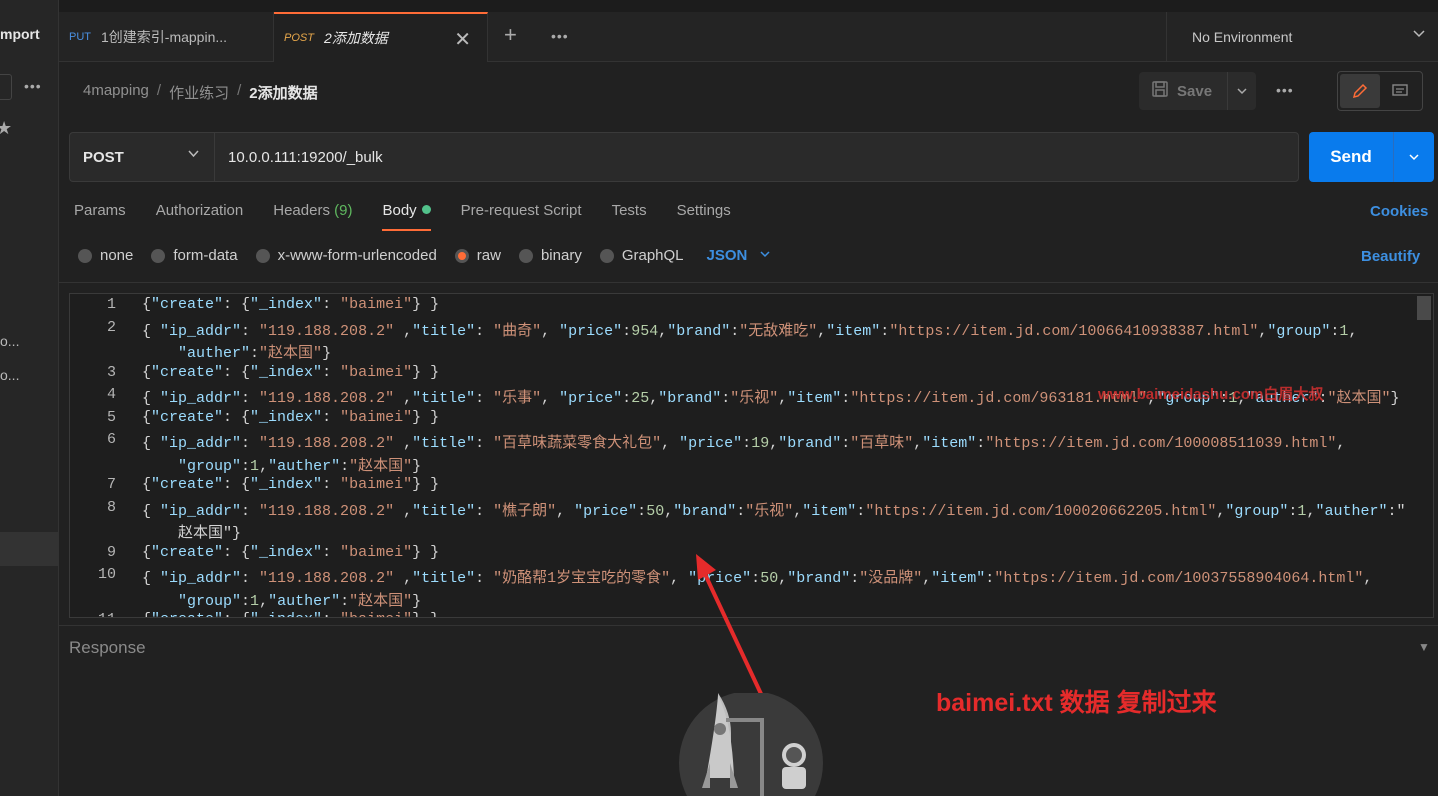 The image size is (1438, 796). I want to click on language-select: JSON, so click(727, 255).